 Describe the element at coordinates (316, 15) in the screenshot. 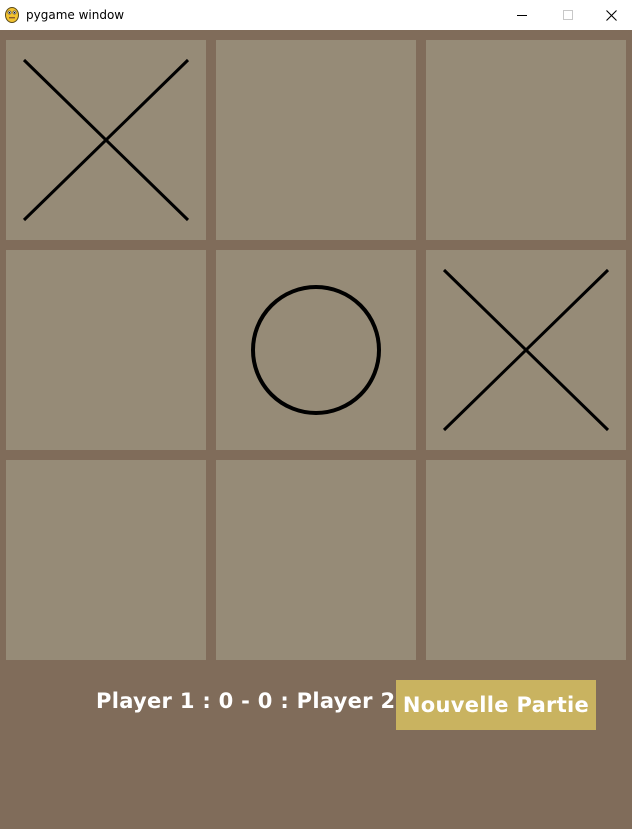

I see `window-titlebar: pygame window` at that location.